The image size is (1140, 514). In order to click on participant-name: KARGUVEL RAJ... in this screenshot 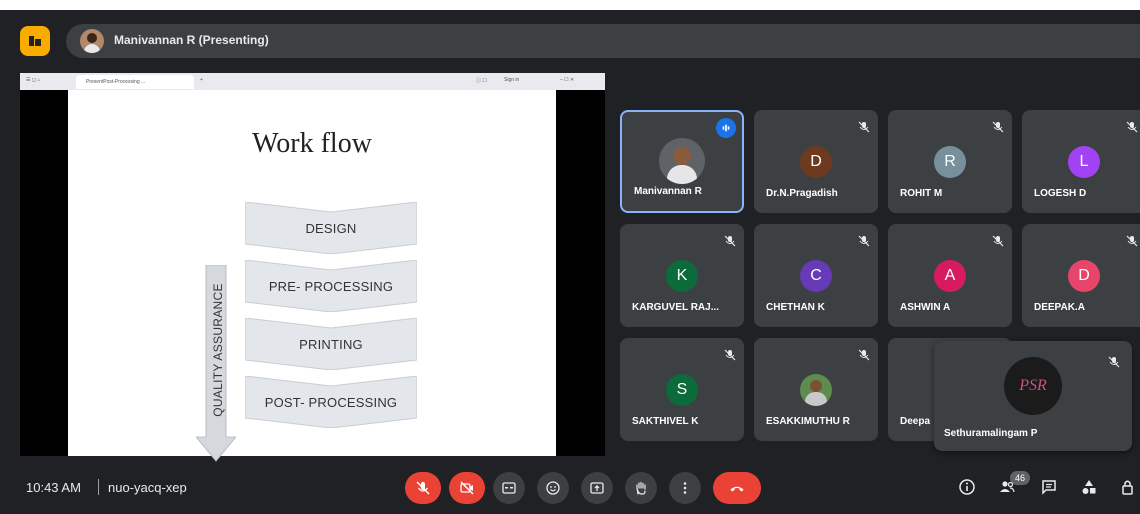, I will do `click(676, 307)`.